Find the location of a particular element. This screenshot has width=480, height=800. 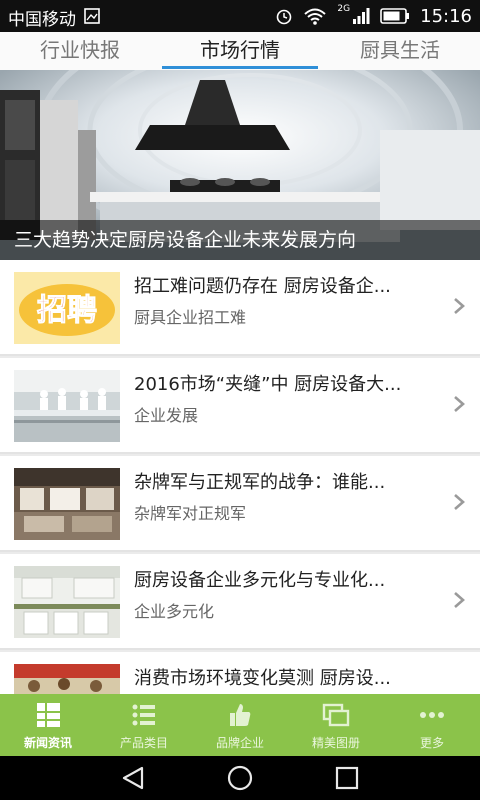

nav-gallery: 精美图册 is located at coordinates (336, 725).